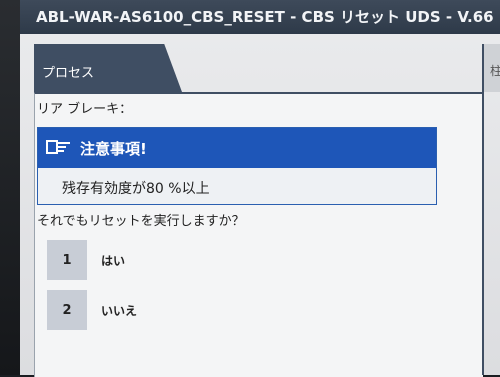 The height and width of the screenshot is (377, 500). Describe the element at coordinates (68, 73) in the screenshot. I see `tab-process-label: プロセス` at that location.